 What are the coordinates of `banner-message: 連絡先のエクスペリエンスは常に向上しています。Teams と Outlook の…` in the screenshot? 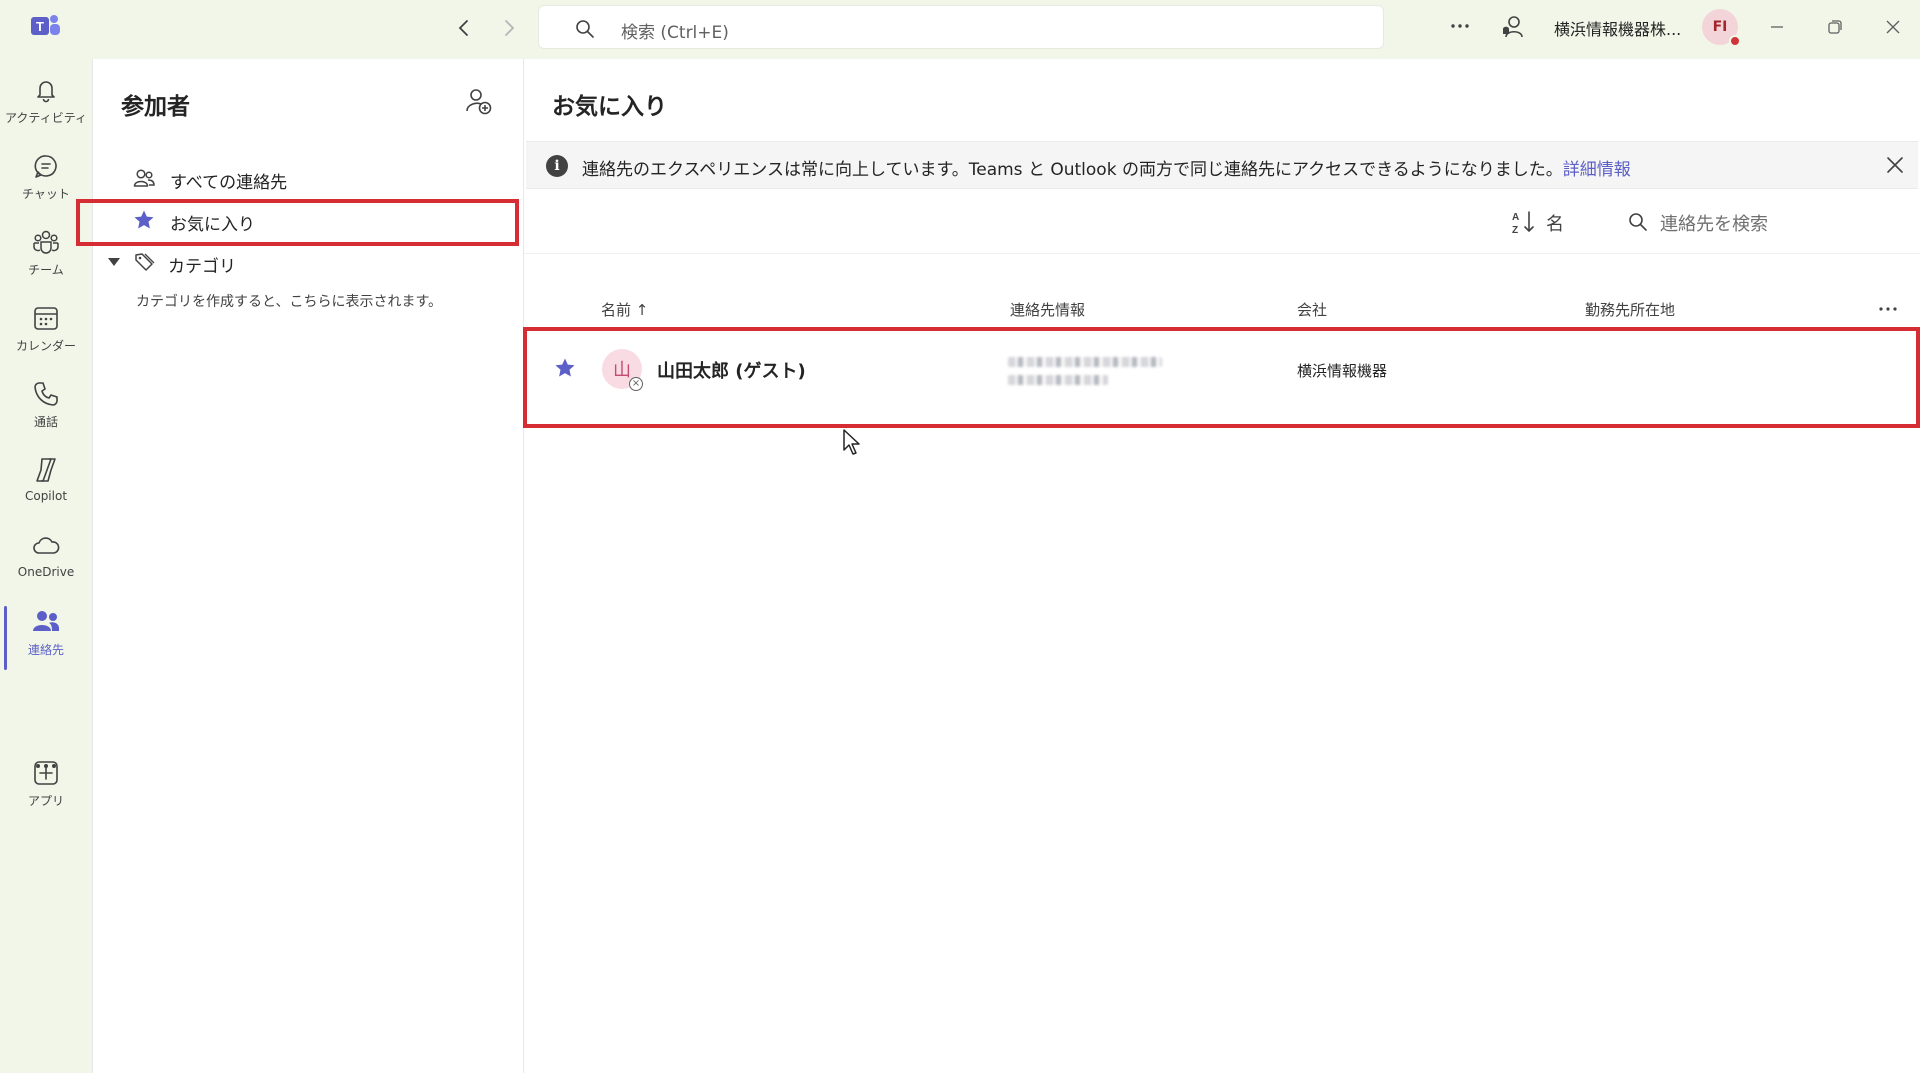 It's located at (1072, 170).